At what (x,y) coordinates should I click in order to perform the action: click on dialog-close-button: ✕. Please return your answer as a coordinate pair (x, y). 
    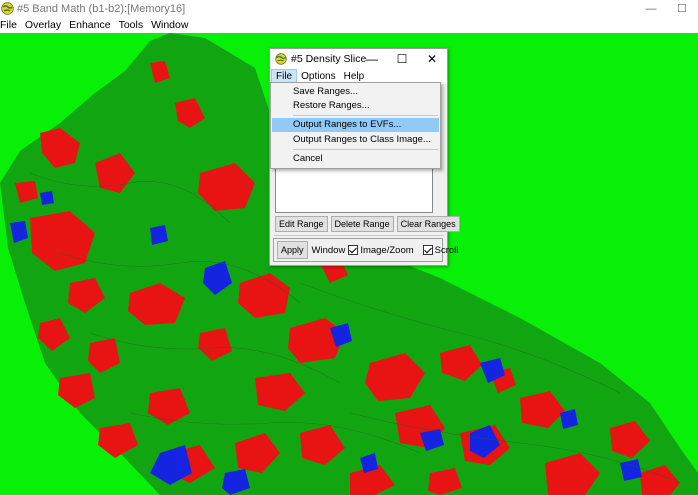
    Looking at the image, I should click on (432, 59).